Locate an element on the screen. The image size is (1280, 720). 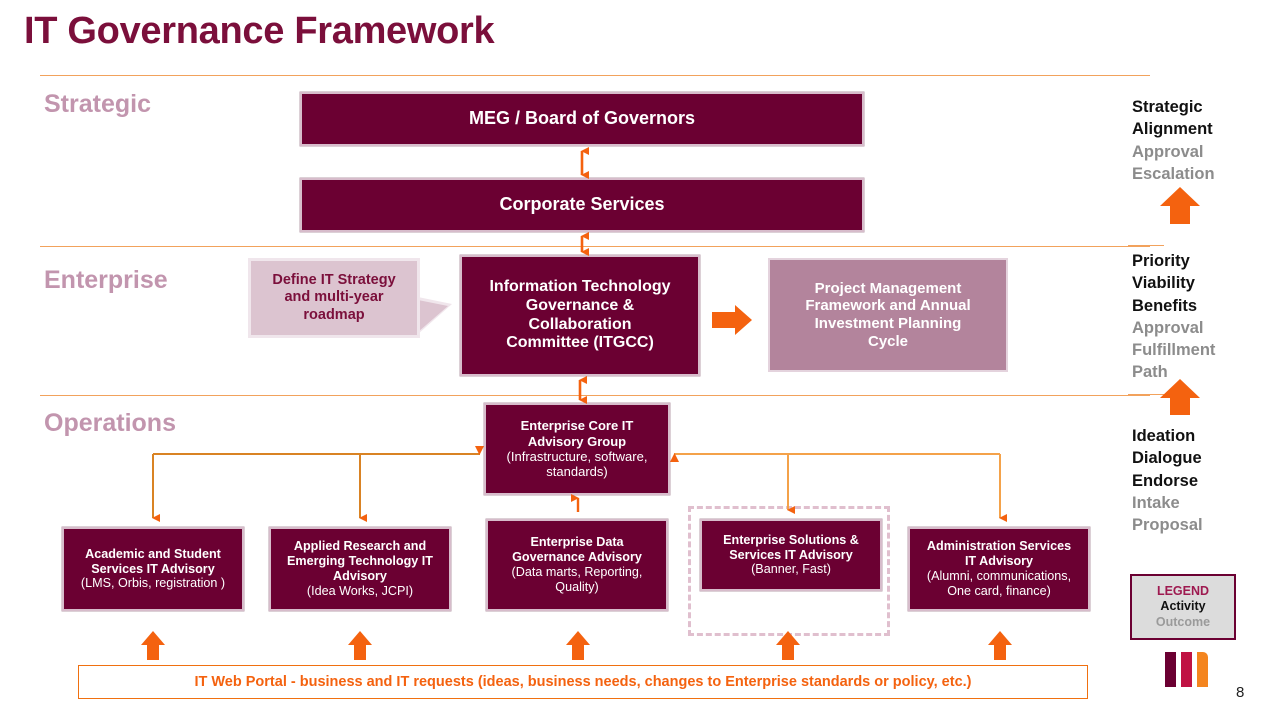
legend-title: LEGEND is located at coordinates (1183, 590).